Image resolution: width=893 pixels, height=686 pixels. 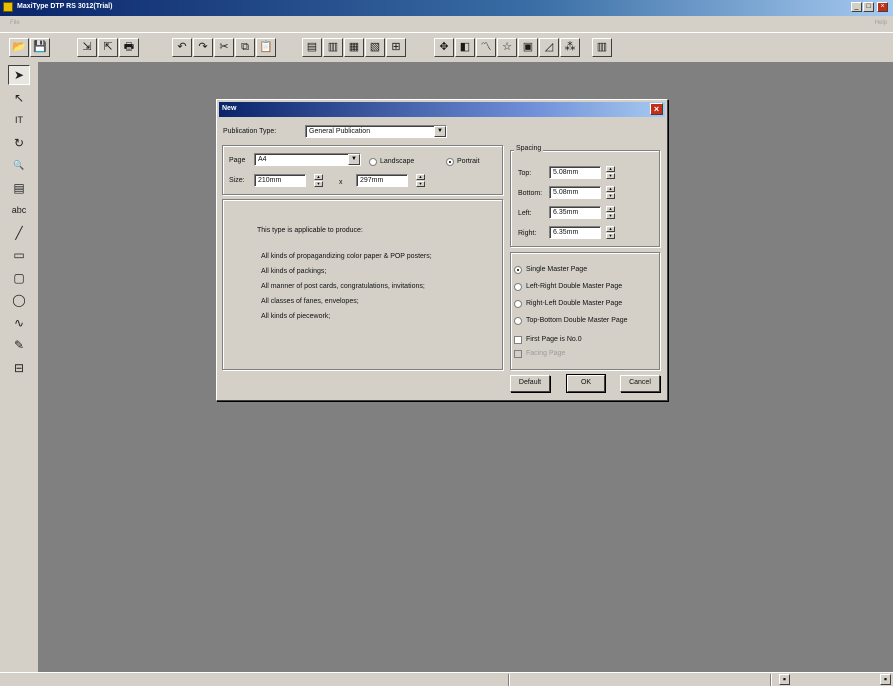 I want to click on spacing-right-spinner: ▲ ▼, so click(x=610, y=232).